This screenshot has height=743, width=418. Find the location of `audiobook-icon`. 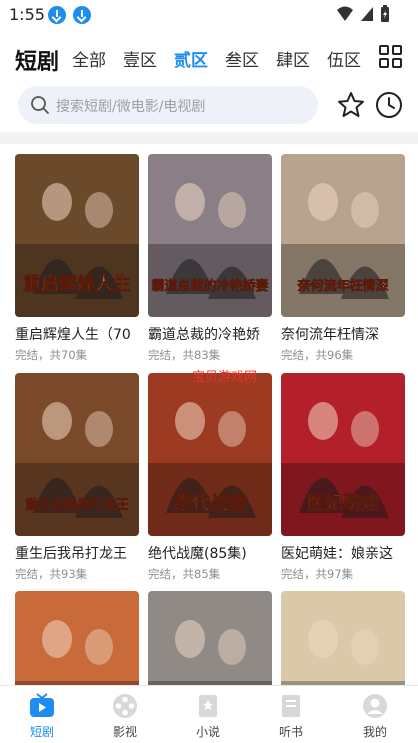

audiobook-icon is located at coordinates (291, 706).